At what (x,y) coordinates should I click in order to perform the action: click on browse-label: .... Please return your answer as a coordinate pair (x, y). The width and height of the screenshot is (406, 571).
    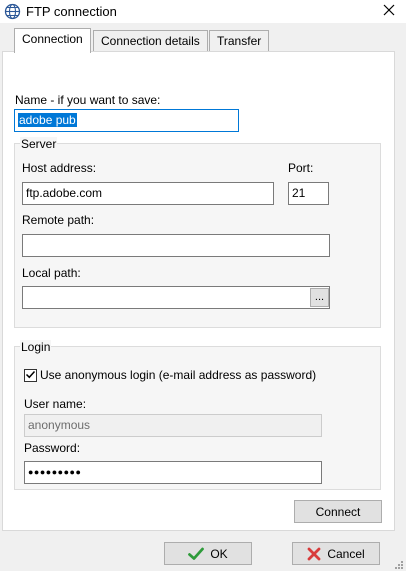
    Looking at the image, I should click on (319, 297).